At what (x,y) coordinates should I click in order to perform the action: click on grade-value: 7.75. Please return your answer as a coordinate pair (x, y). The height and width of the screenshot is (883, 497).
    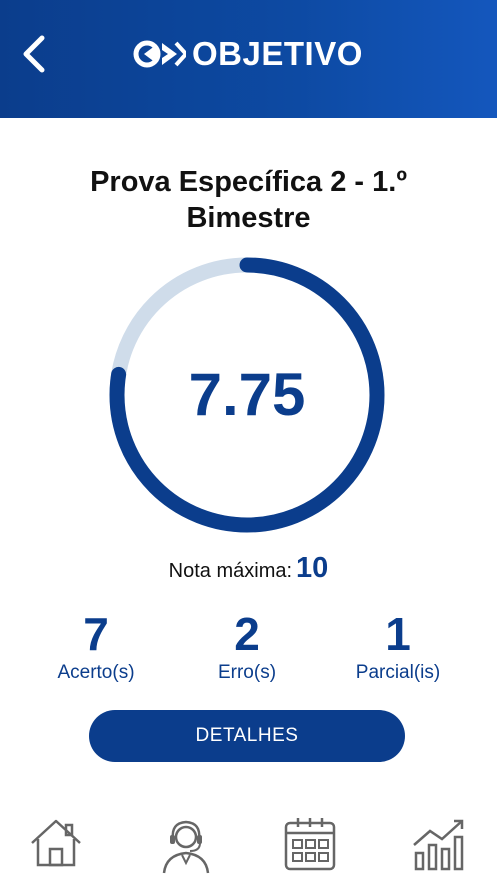
    Looking at the image, I should click on (247, 394).